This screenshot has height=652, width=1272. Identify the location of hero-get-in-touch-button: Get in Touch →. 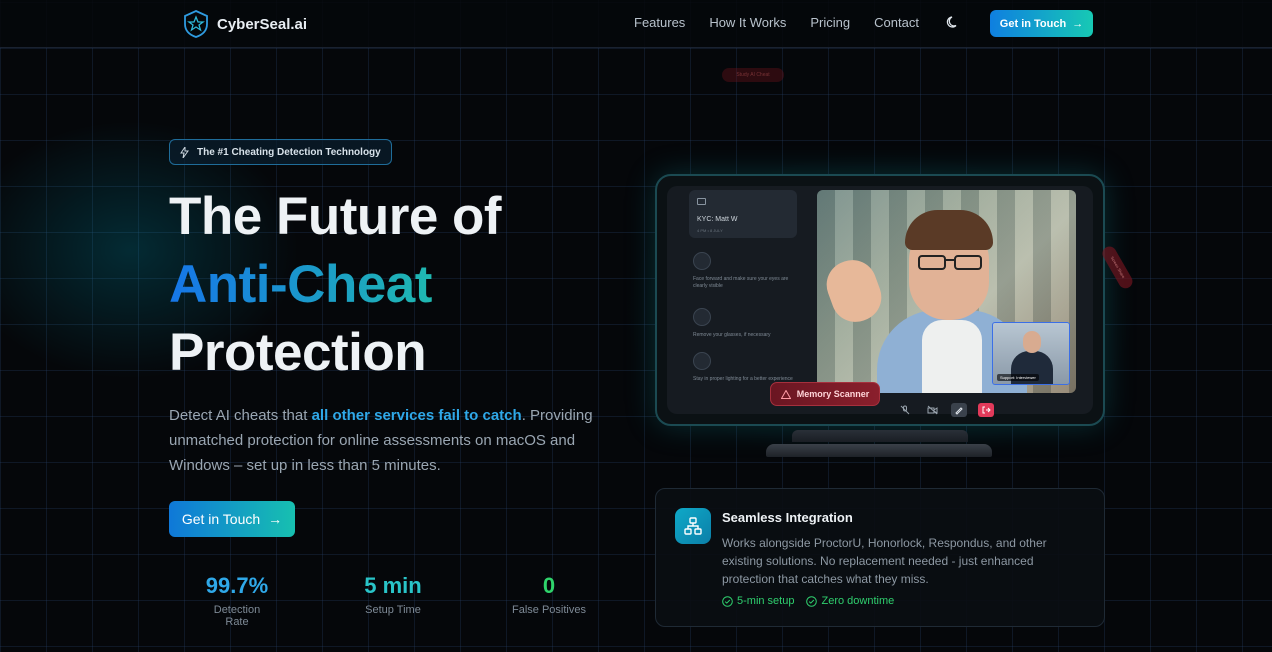
(232, 519).